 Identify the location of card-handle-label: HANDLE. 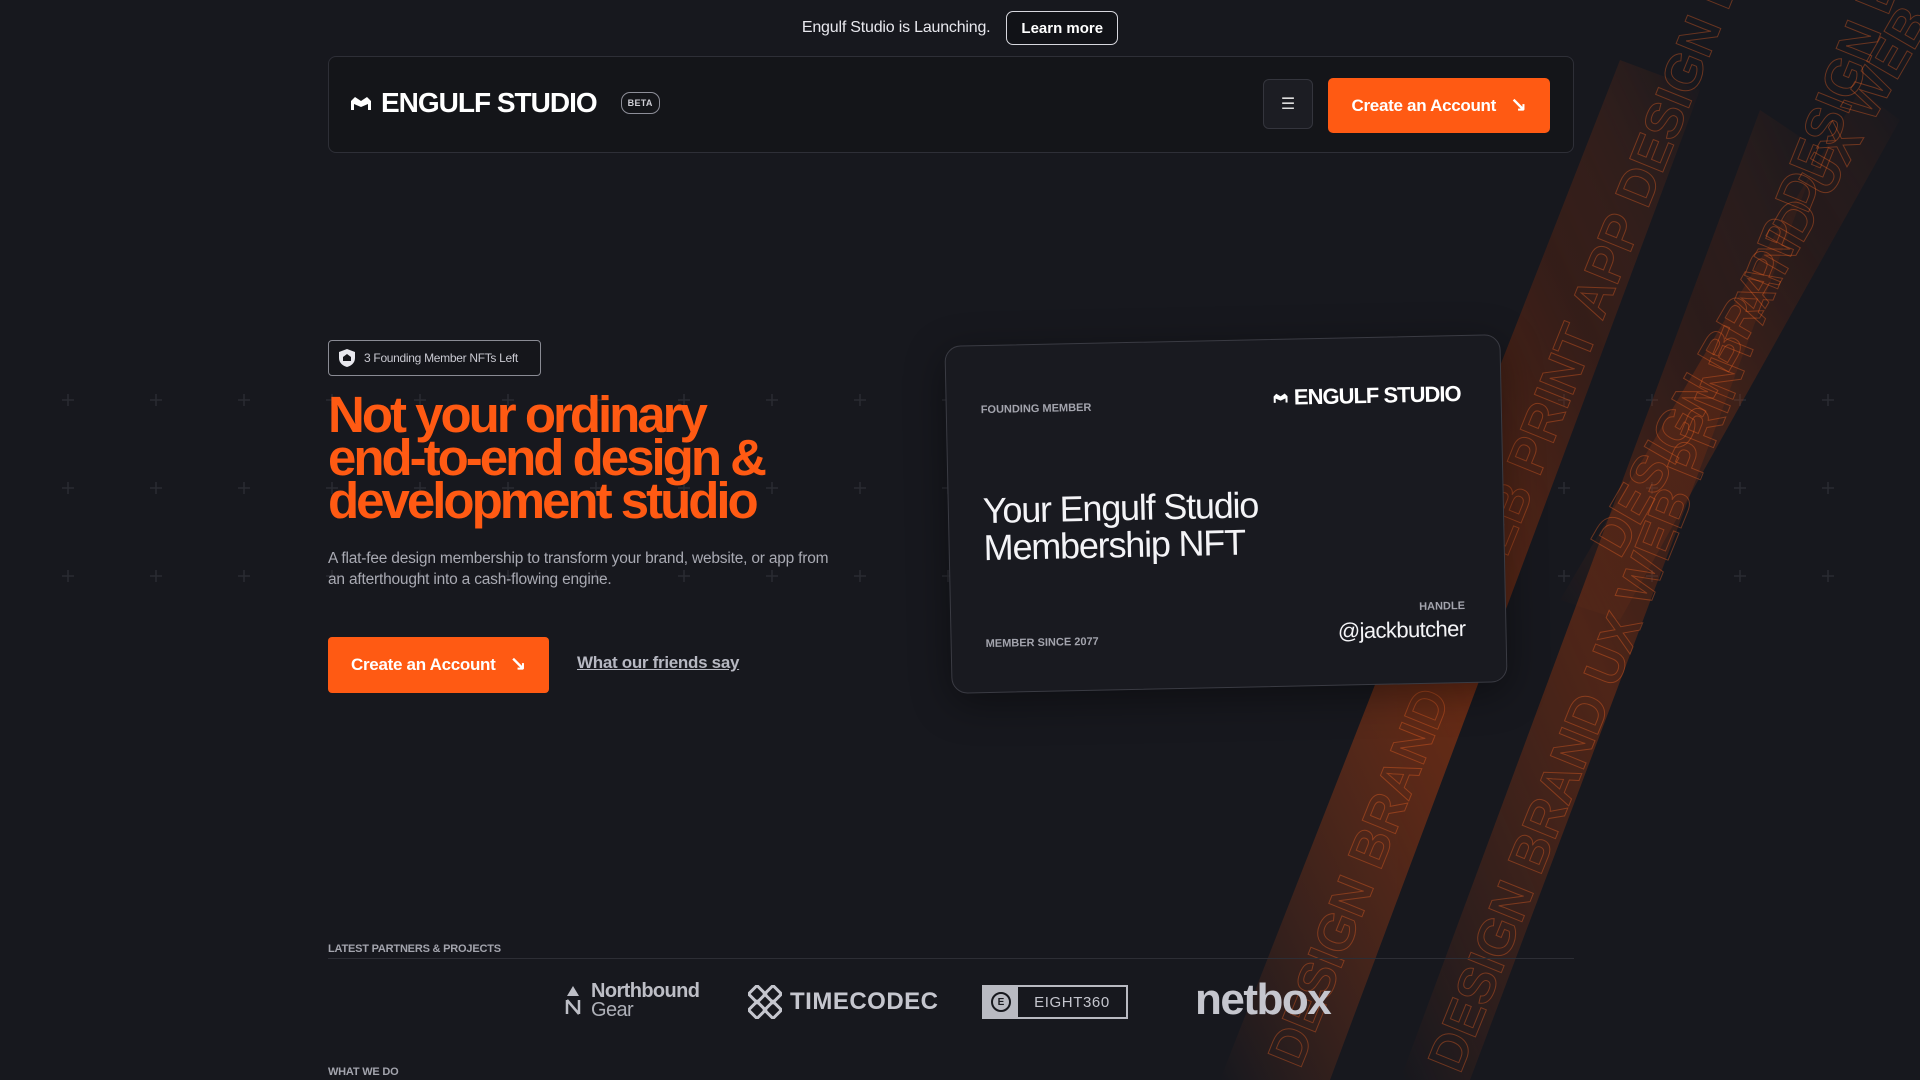
(1442, 606).